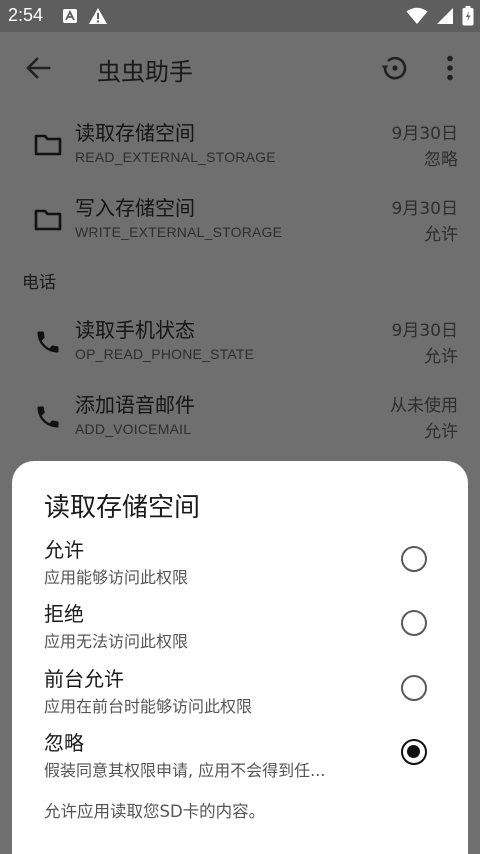 This screenshot has height=854, width=480. Describe the element at coordinates (148, 706) in the screenshot. I see `option-subtitle: 应用在前台时能够访问此权限` at that location.